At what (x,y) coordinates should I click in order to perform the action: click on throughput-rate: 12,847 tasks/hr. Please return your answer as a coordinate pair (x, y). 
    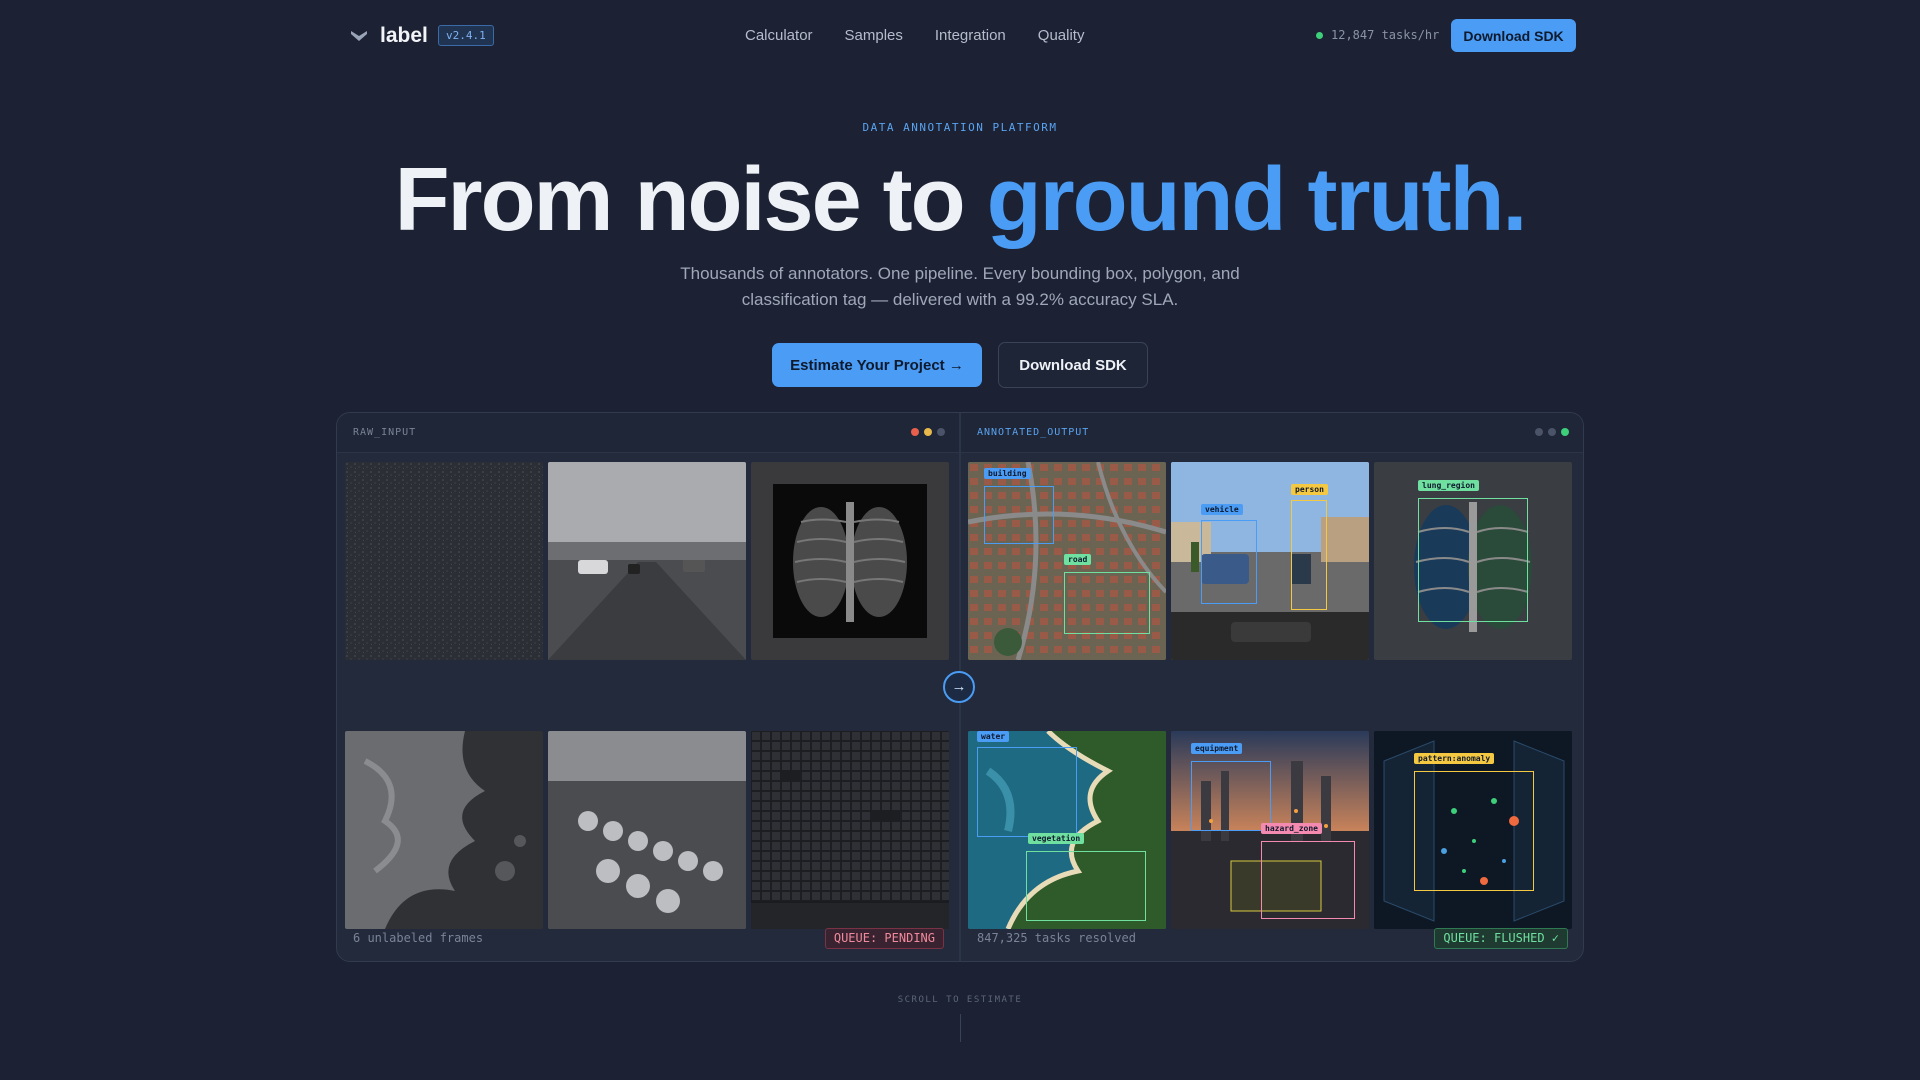
    Looking at the image, I should click on (1385, 35).